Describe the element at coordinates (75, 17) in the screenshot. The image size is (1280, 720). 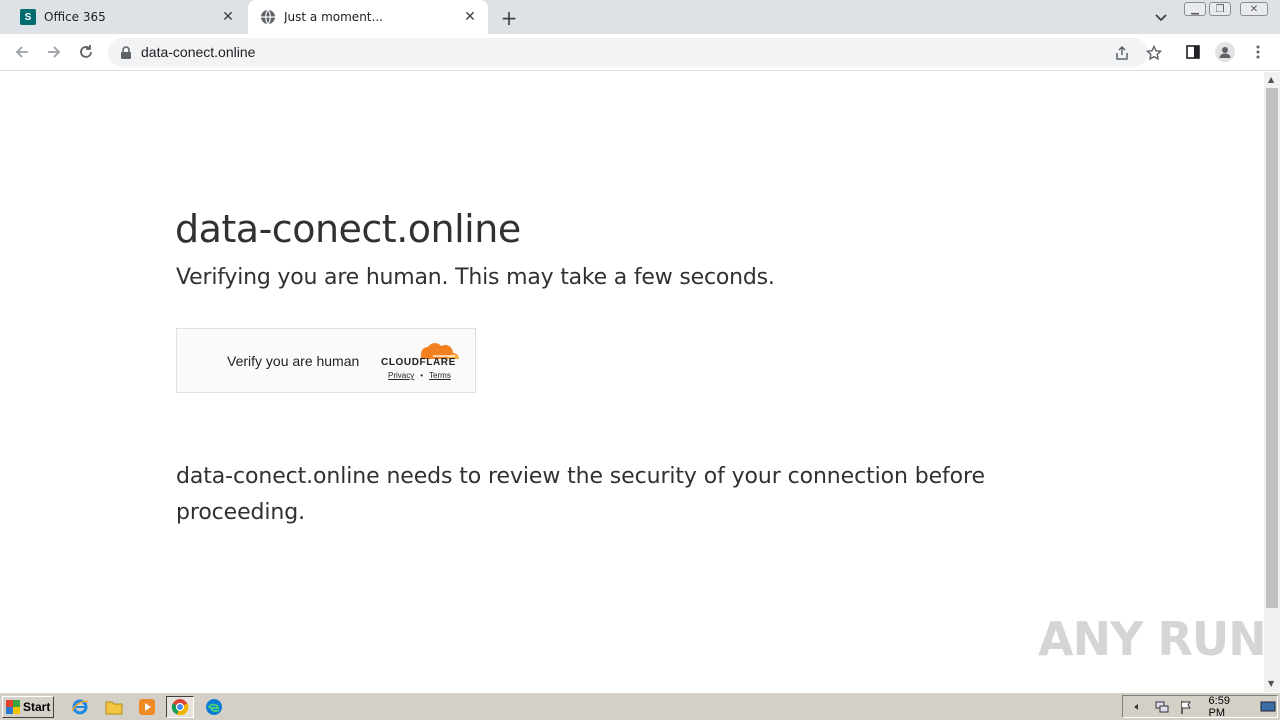
I see `tab-title: Office 365` at that location.